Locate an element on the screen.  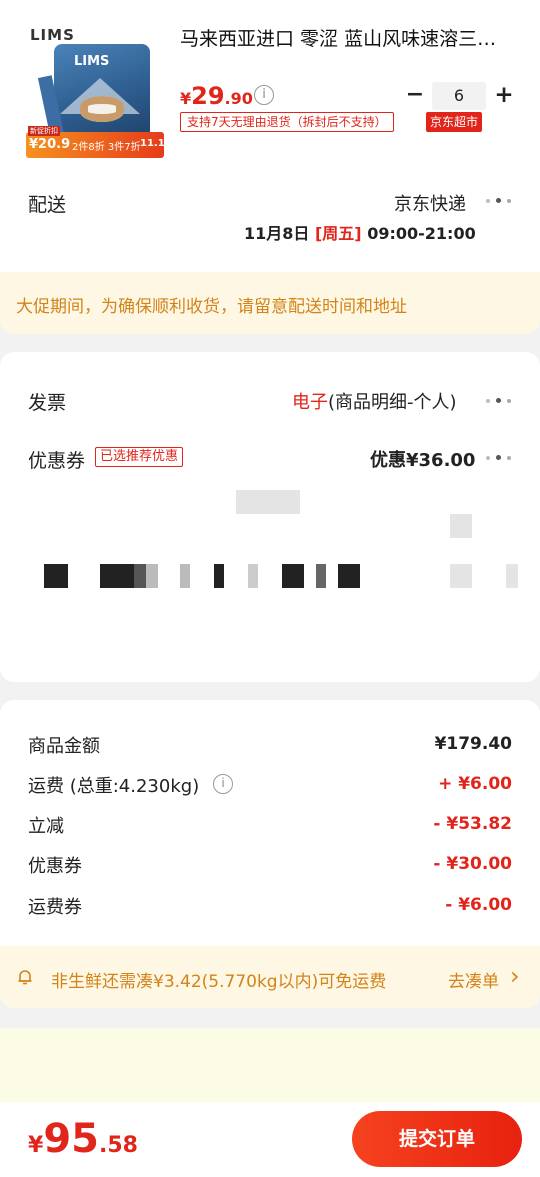
price-integer: 29 is located at coordinates (208, 96).